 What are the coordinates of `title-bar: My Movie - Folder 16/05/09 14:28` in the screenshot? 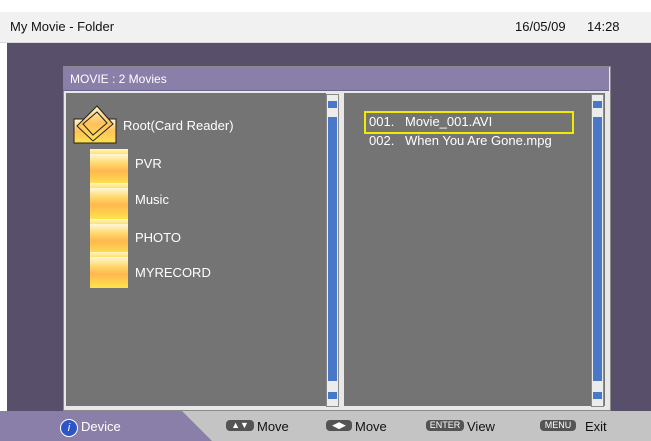 It's located at (325, 27).